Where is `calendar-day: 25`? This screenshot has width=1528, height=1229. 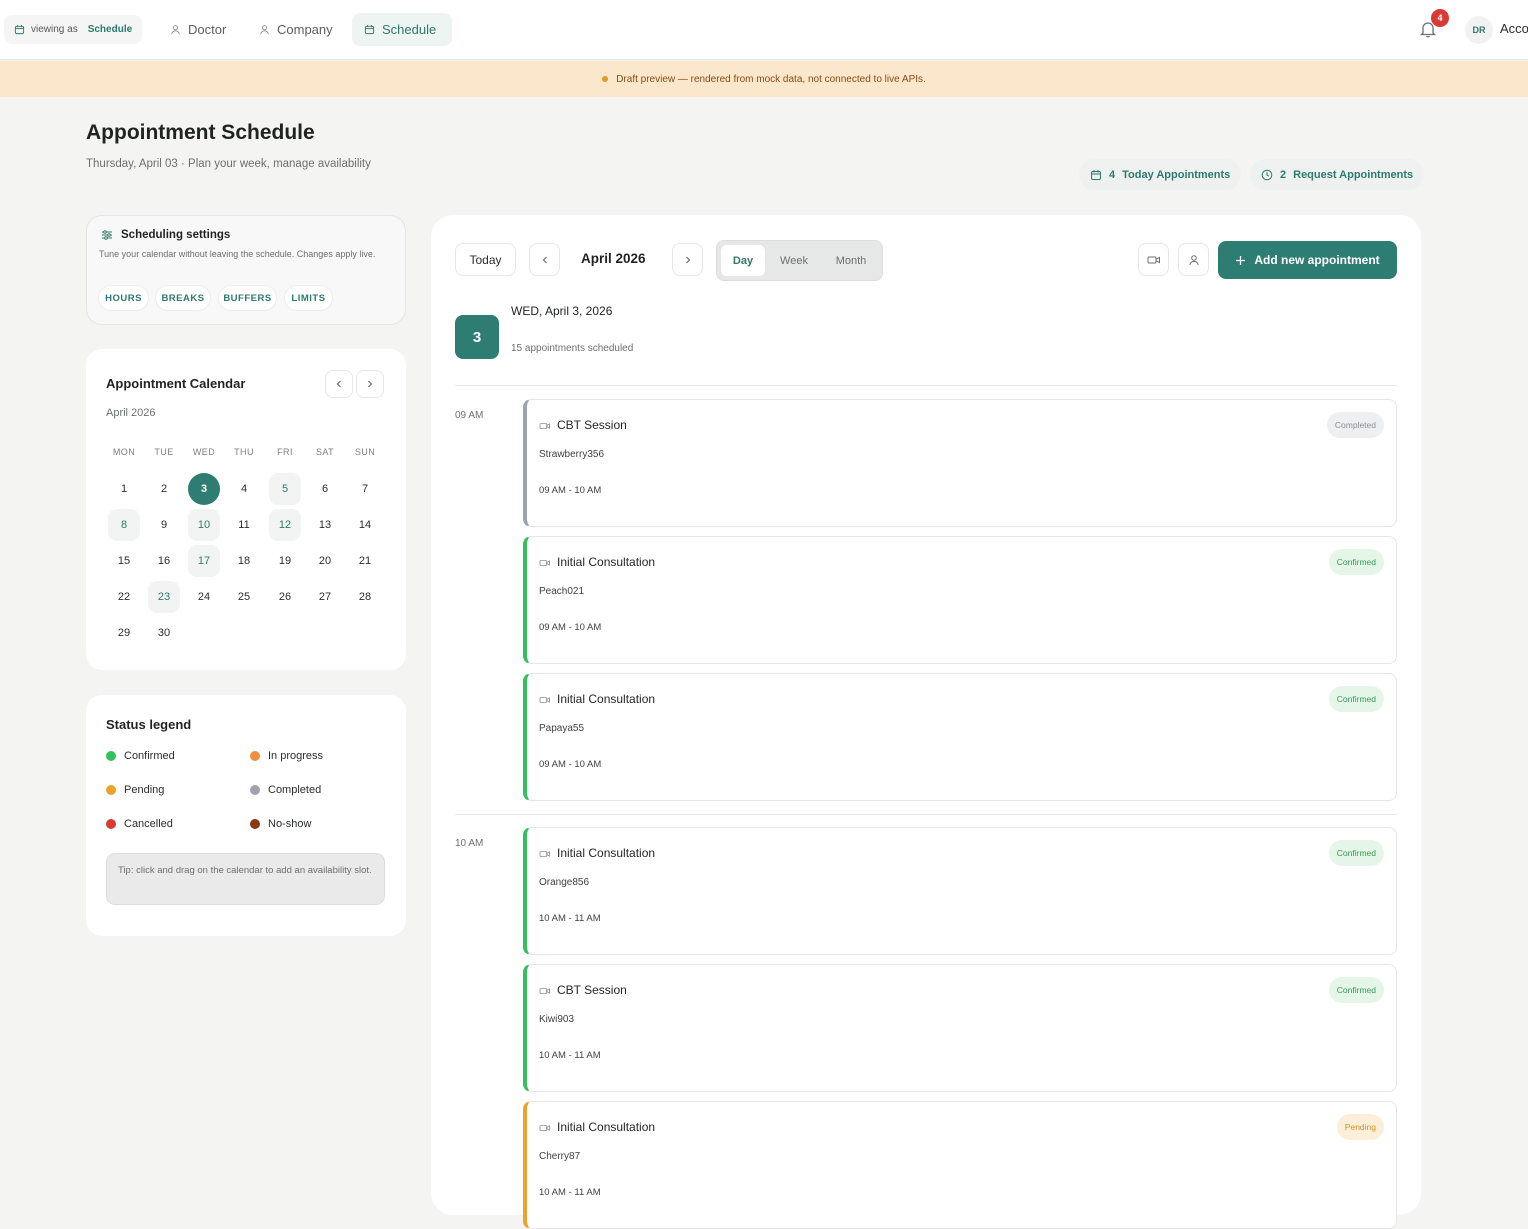 calendar-day: 25 is located at coordinates (244, 597).